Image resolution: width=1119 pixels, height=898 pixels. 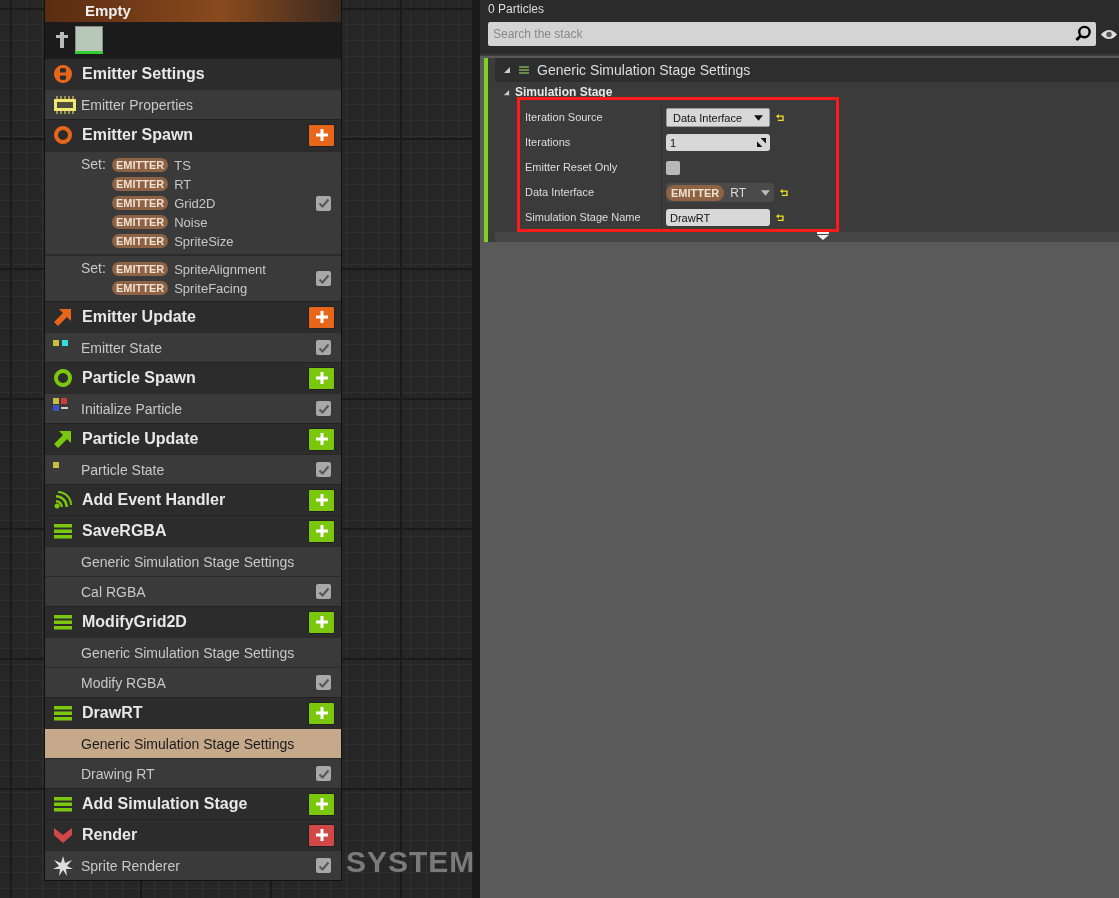 What do you see at coordinates (110, 835) in the screenshot?
I see `stage-title: Render` at bounding box center [110, 835].